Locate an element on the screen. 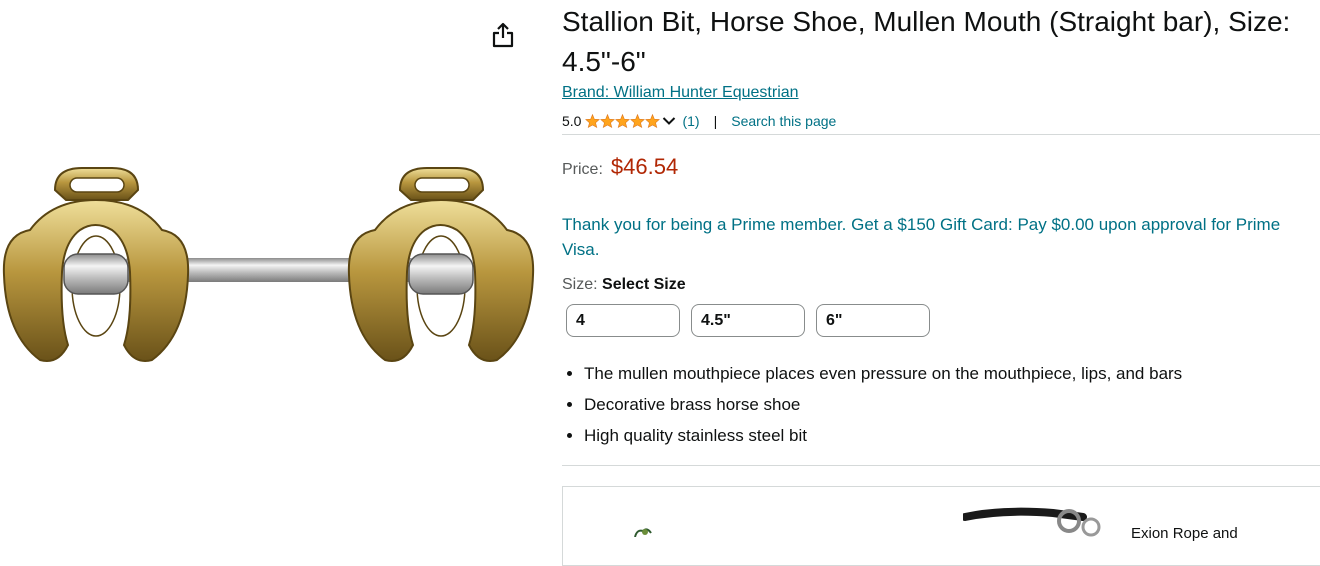 This screenshot has width=1320, height=566. rating-row: 5.0 (1) | Search this page is located at coordinates (699, 121).